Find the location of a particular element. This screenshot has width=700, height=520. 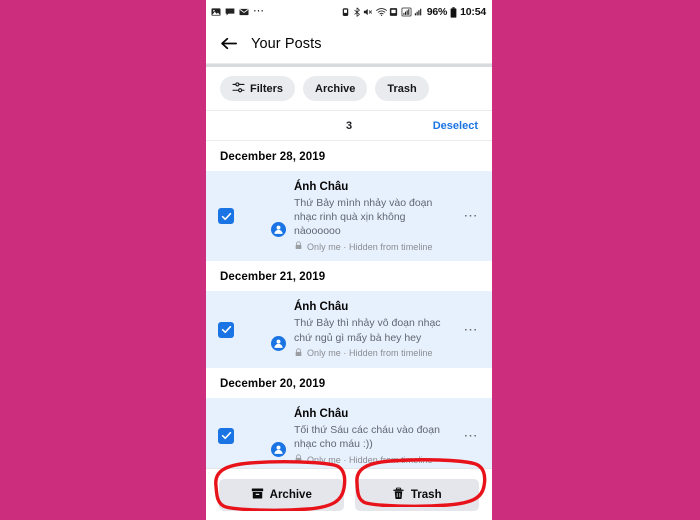

alarm-icon is located at coordinates (345, 12).